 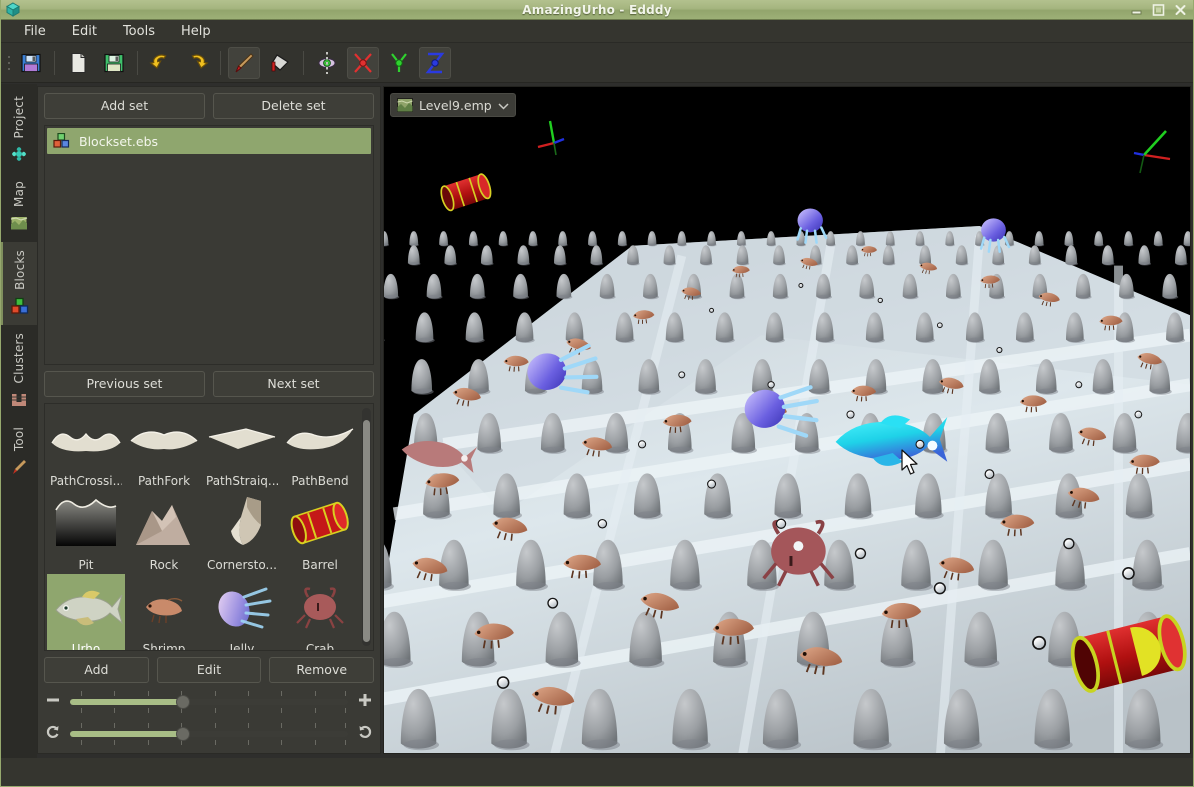 I want to click on remove-button: Remove, so click(x=322, y=670).